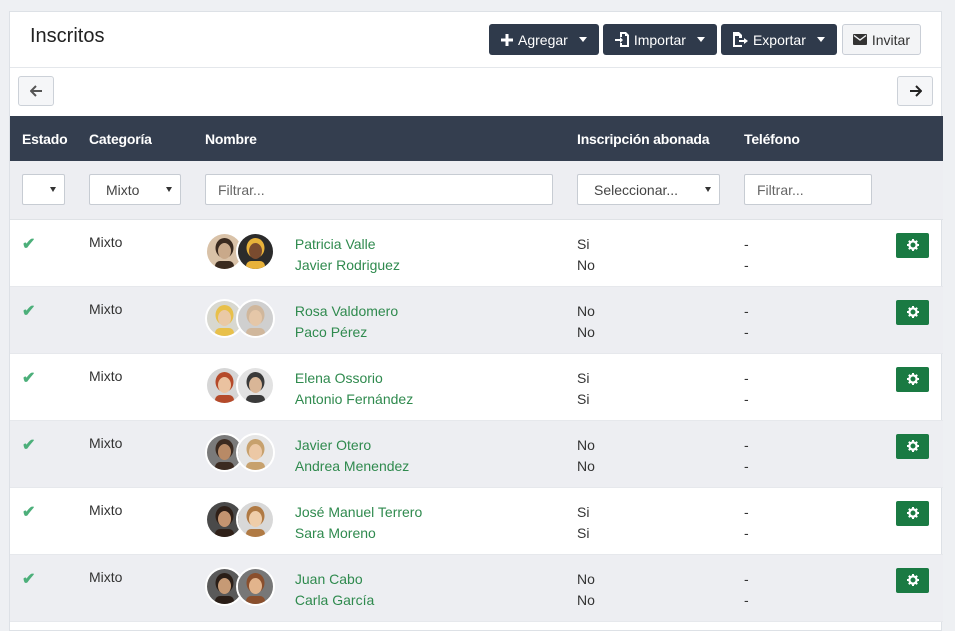 Image resolution: width=955 pixels, height=631 pixels. What do you see at coordinates (334, 579) in the screenshot?
I see `player-name-link: Juan Cabo` at bounding box center [334, 579].